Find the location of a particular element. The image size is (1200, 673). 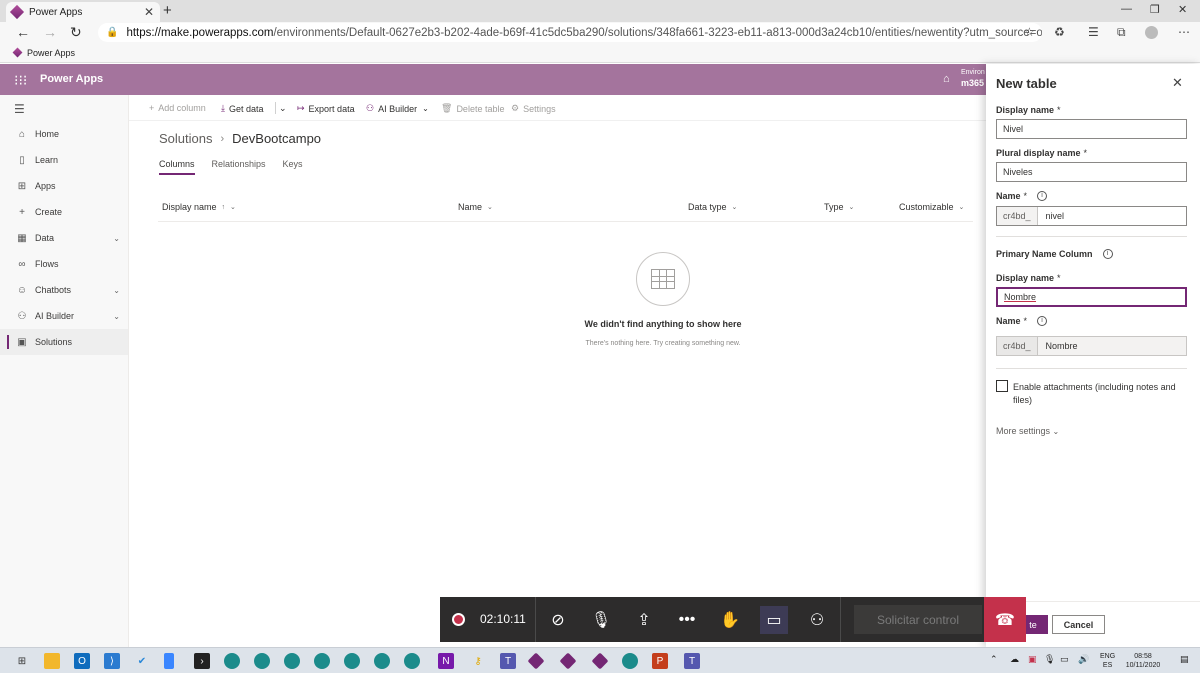

share-screen-icon: ⇪ is located at coordinates (644, 620).